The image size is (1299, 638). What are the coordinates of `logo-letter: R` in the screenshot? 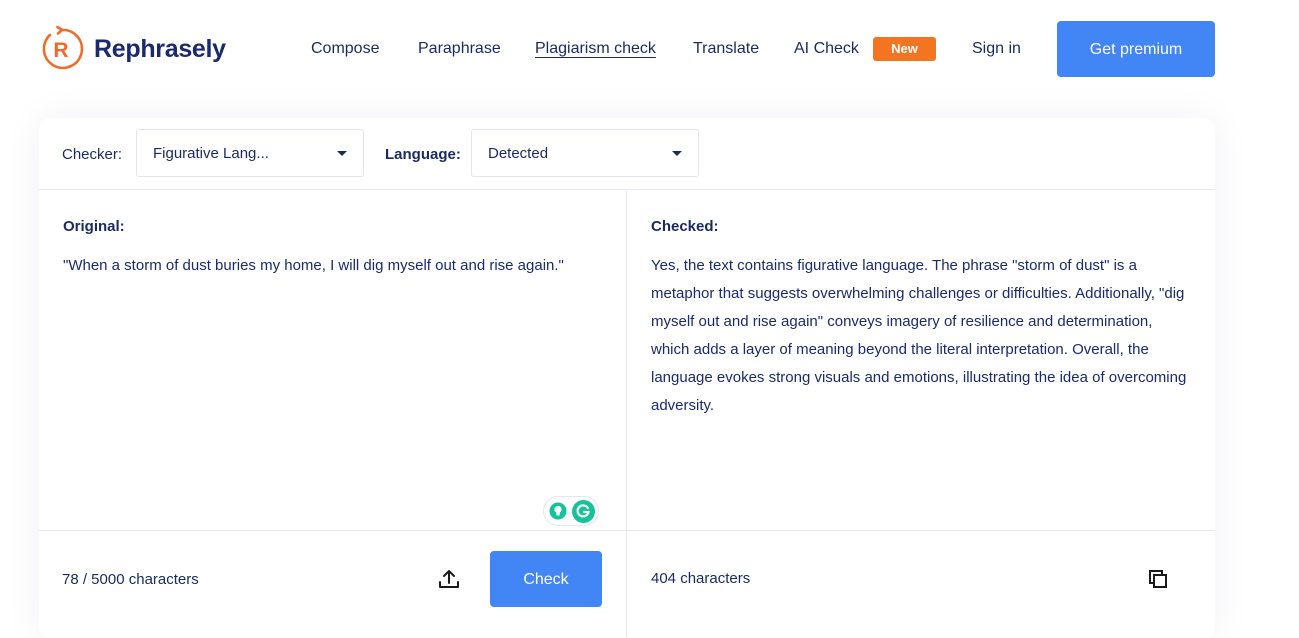 It's located at (60, 50).